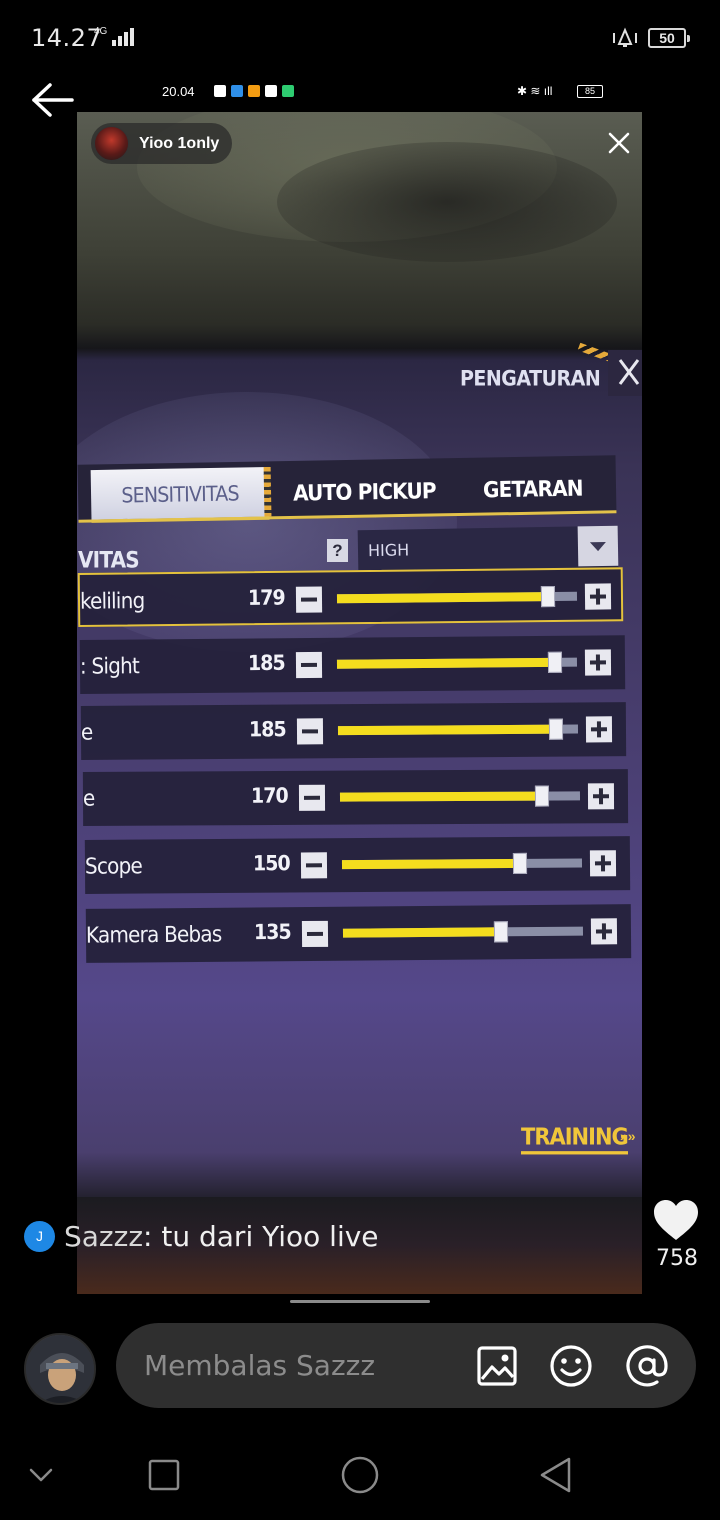  I want to click on sensitivity-row: Scope 150, so click(357, 865).